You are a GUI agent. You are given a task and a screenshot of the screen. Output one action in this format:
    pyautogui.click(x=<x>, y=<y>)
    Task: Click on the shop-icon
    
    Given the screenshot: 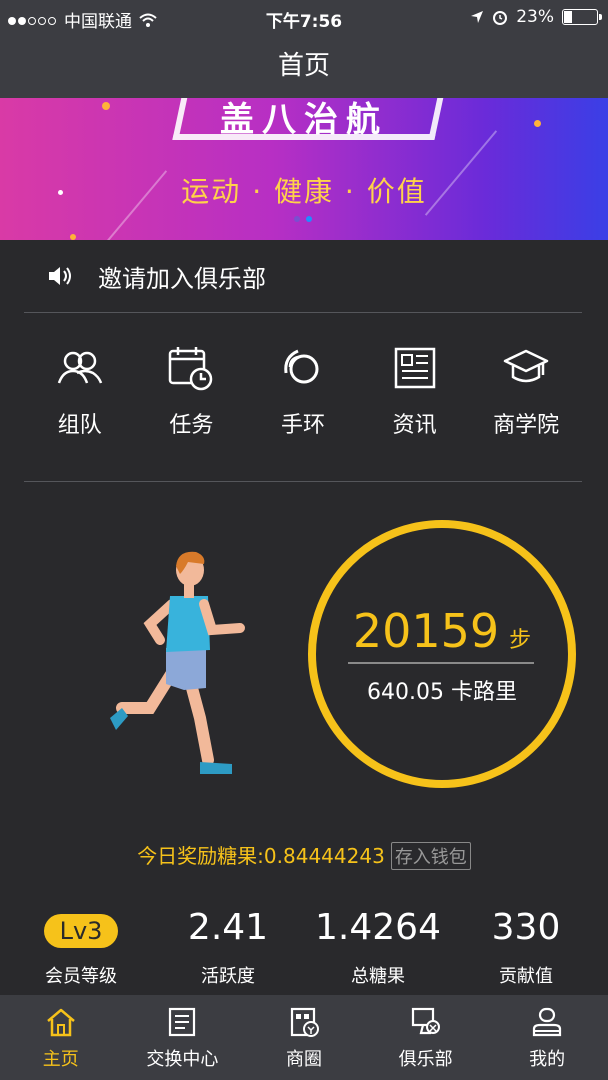 What is the action you would take?
    pyautogui.click(x=304, y=1022)
    